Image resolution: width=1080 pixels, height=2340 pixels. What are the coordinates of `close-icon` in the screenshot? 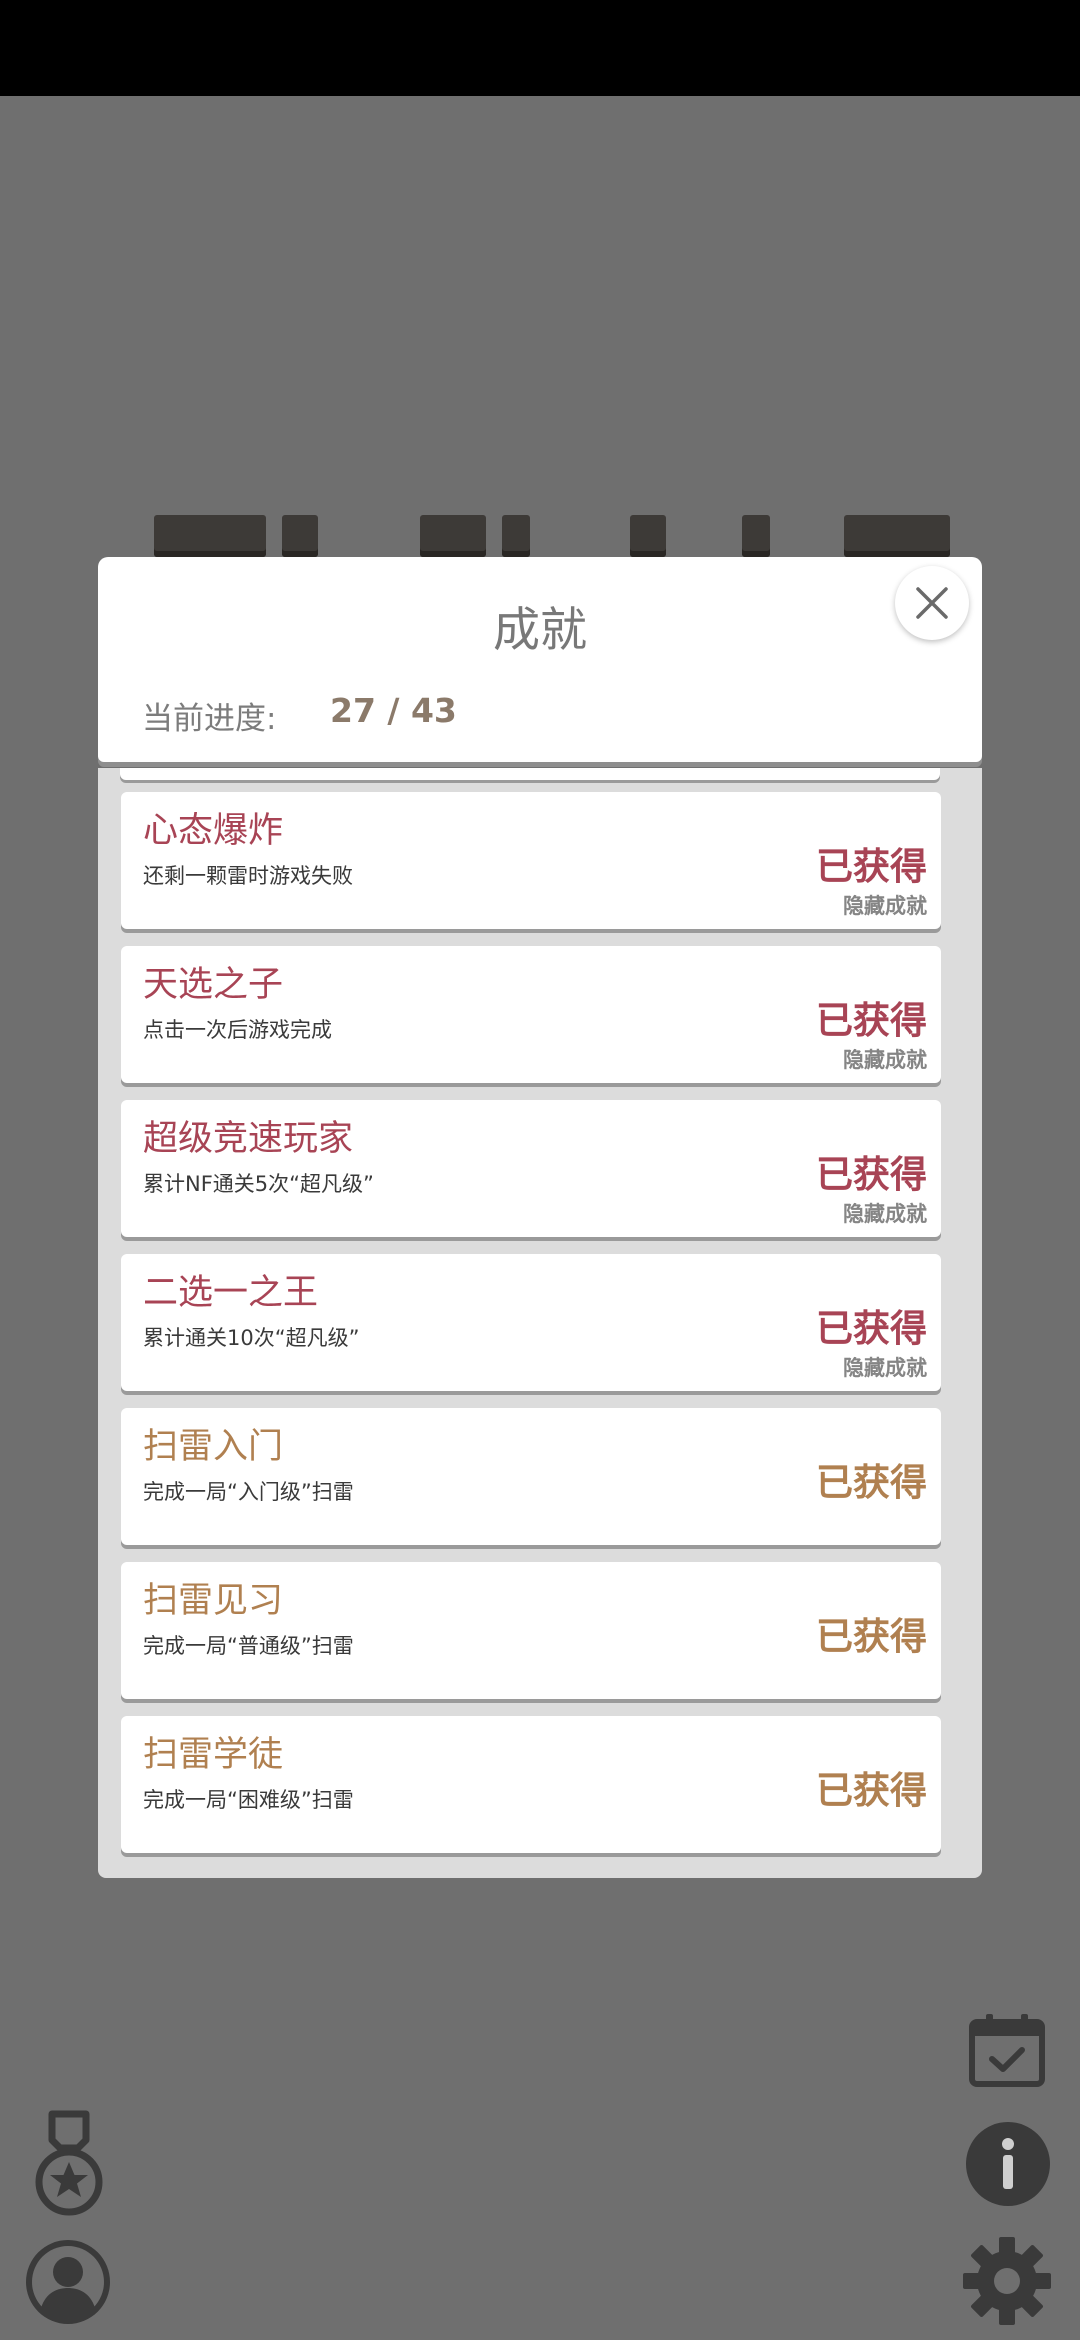 It's located at (932, 603).